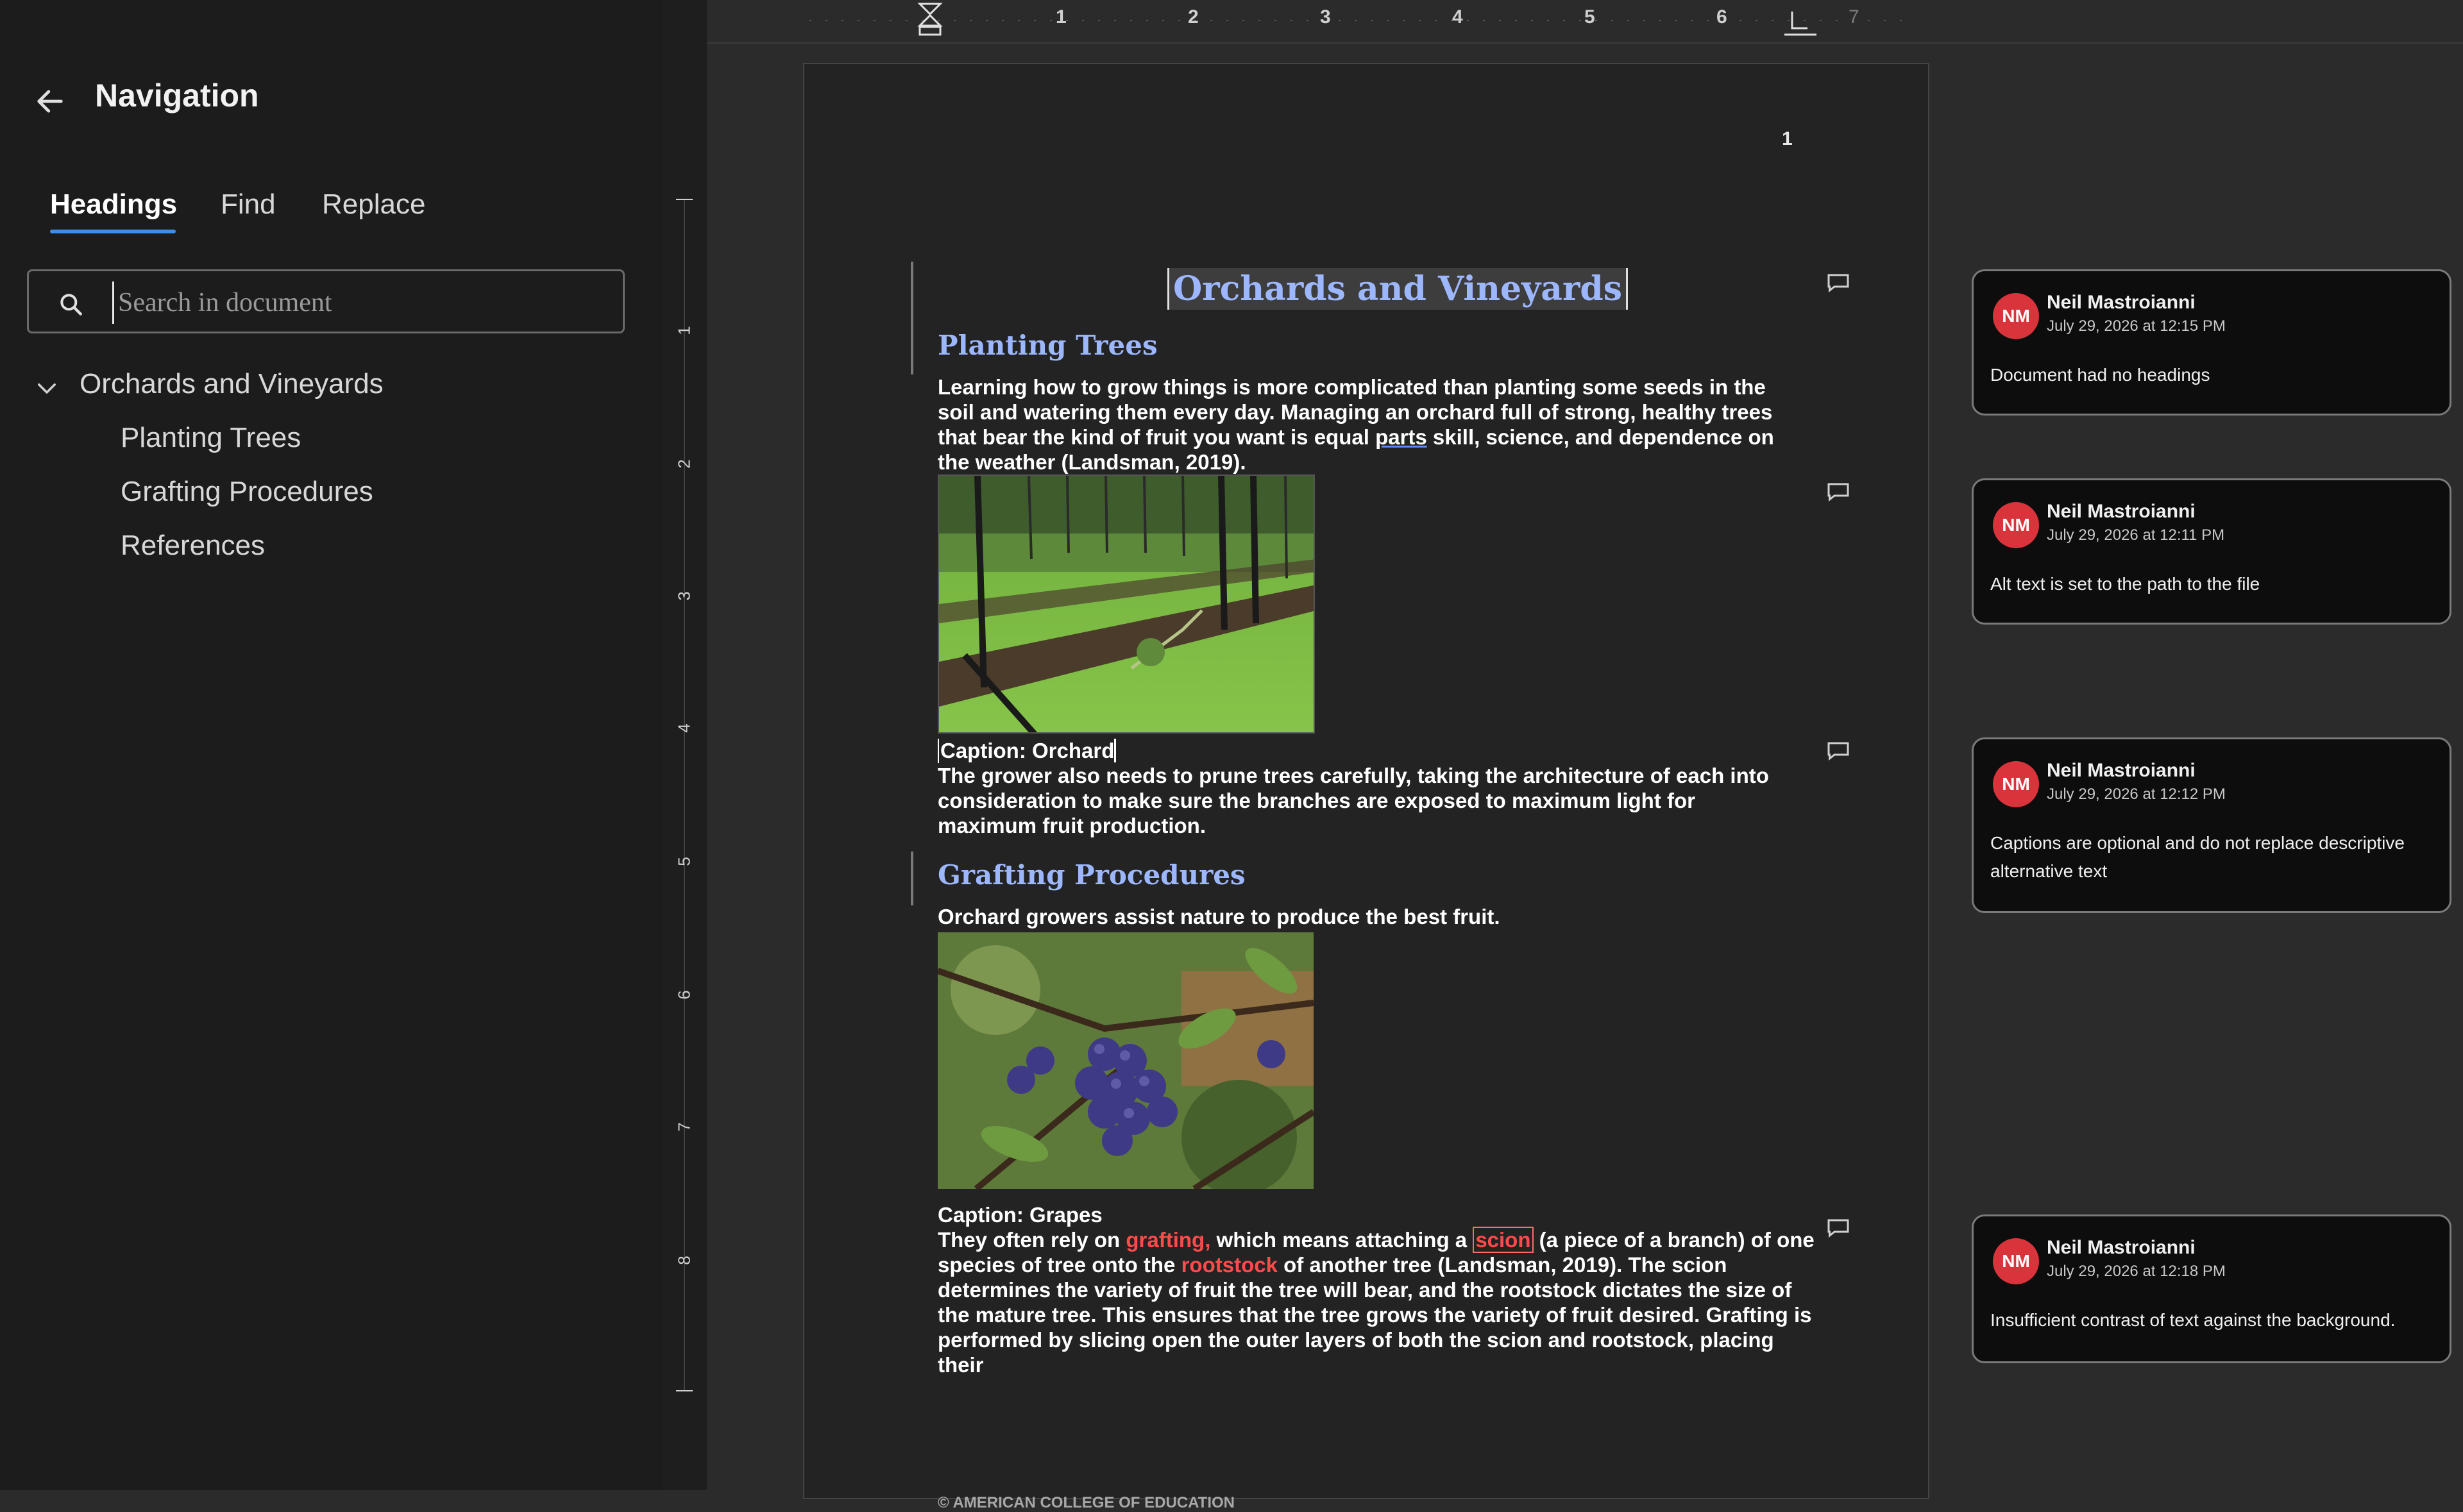 The image size is (2463, 1512). I want to click on paragraph-text: which means attaching a, so click(1341, 1240).